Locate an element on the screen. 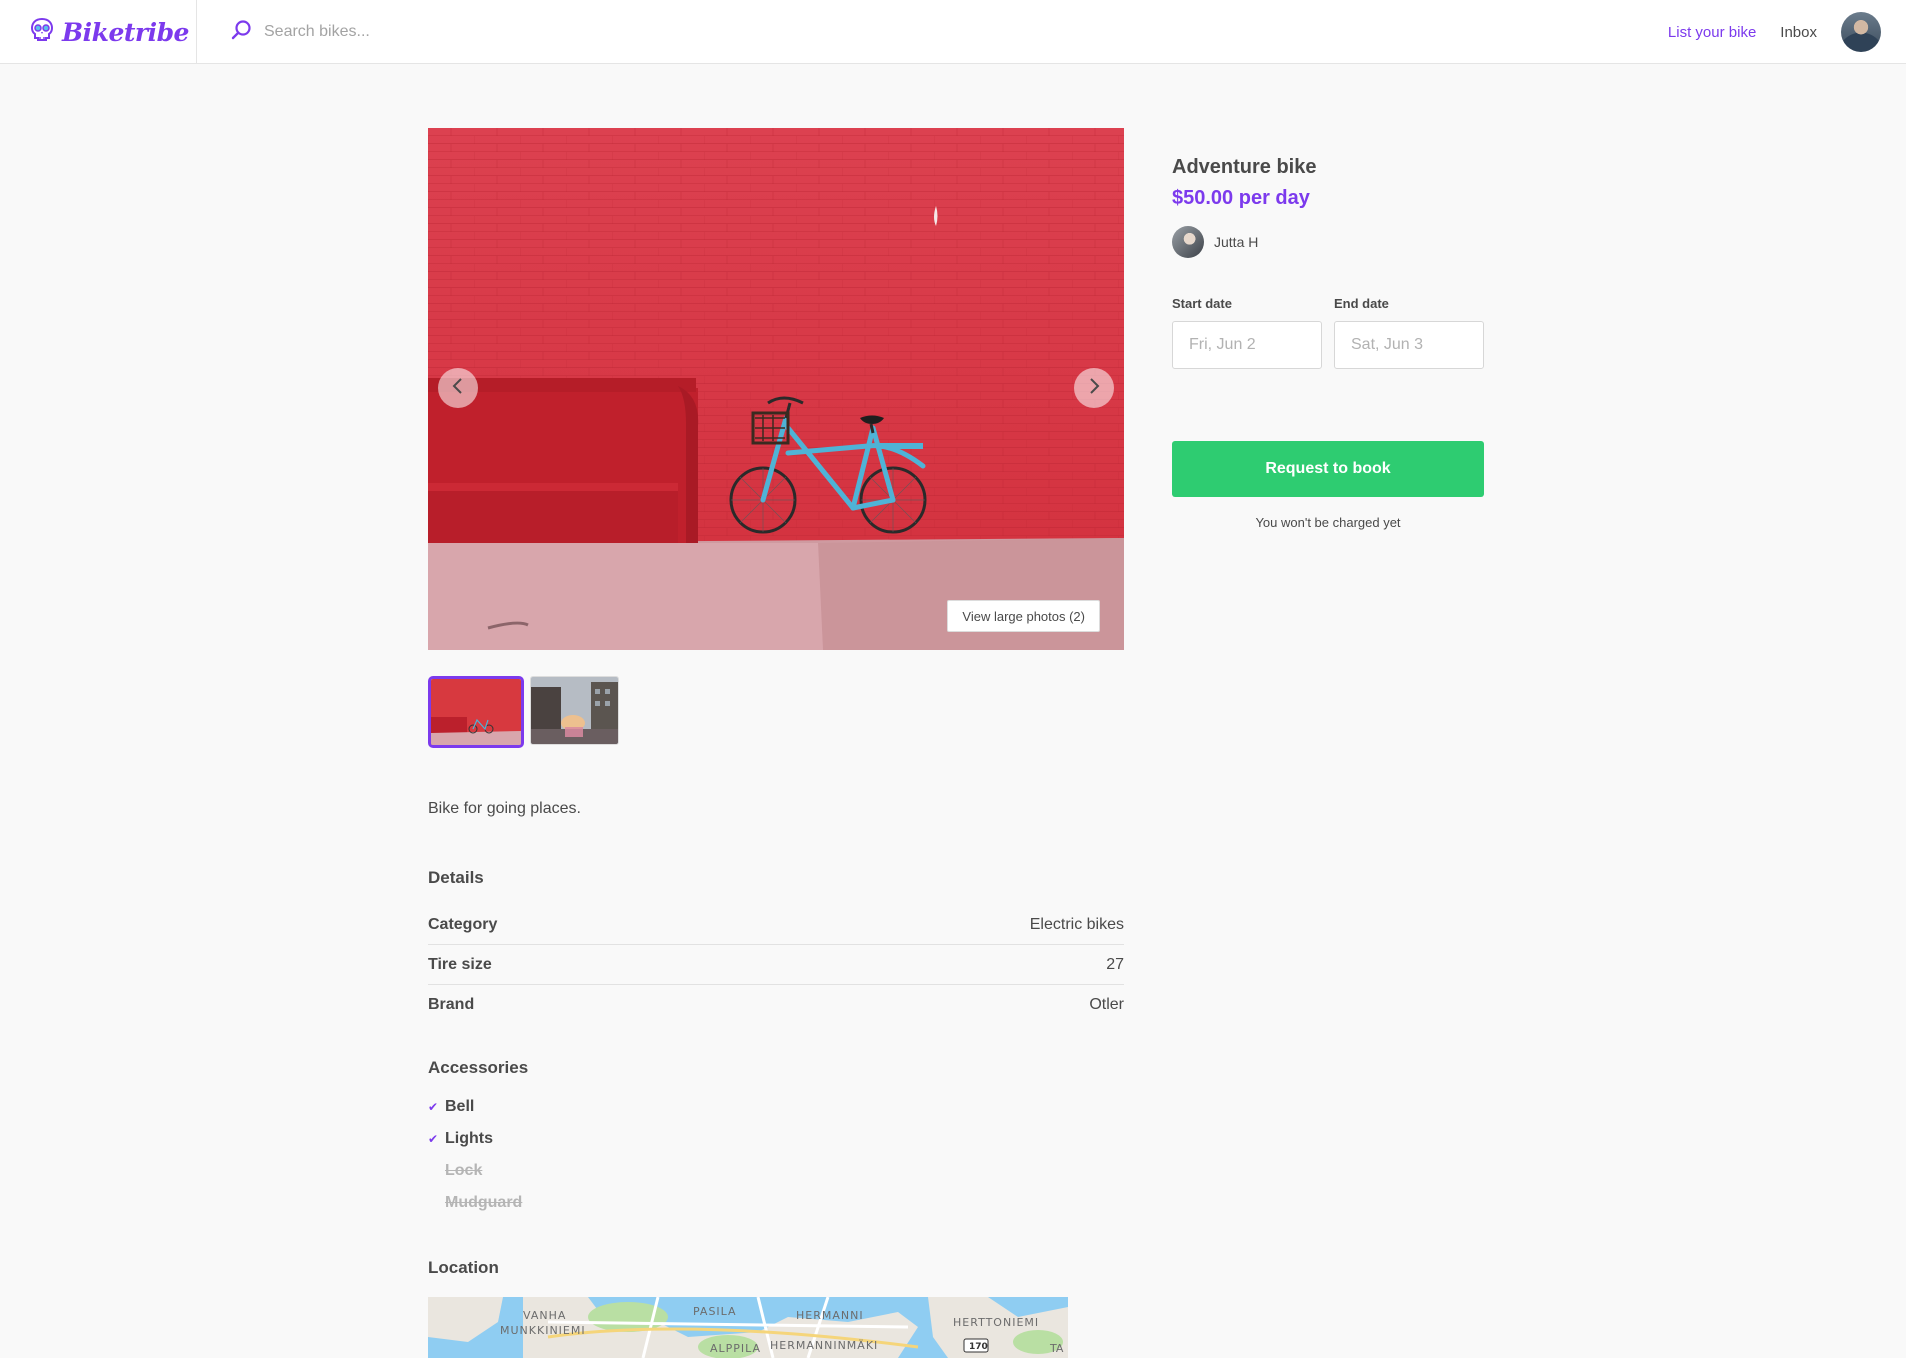  start-date-label: Start date is located at coordinates (1202, 303).